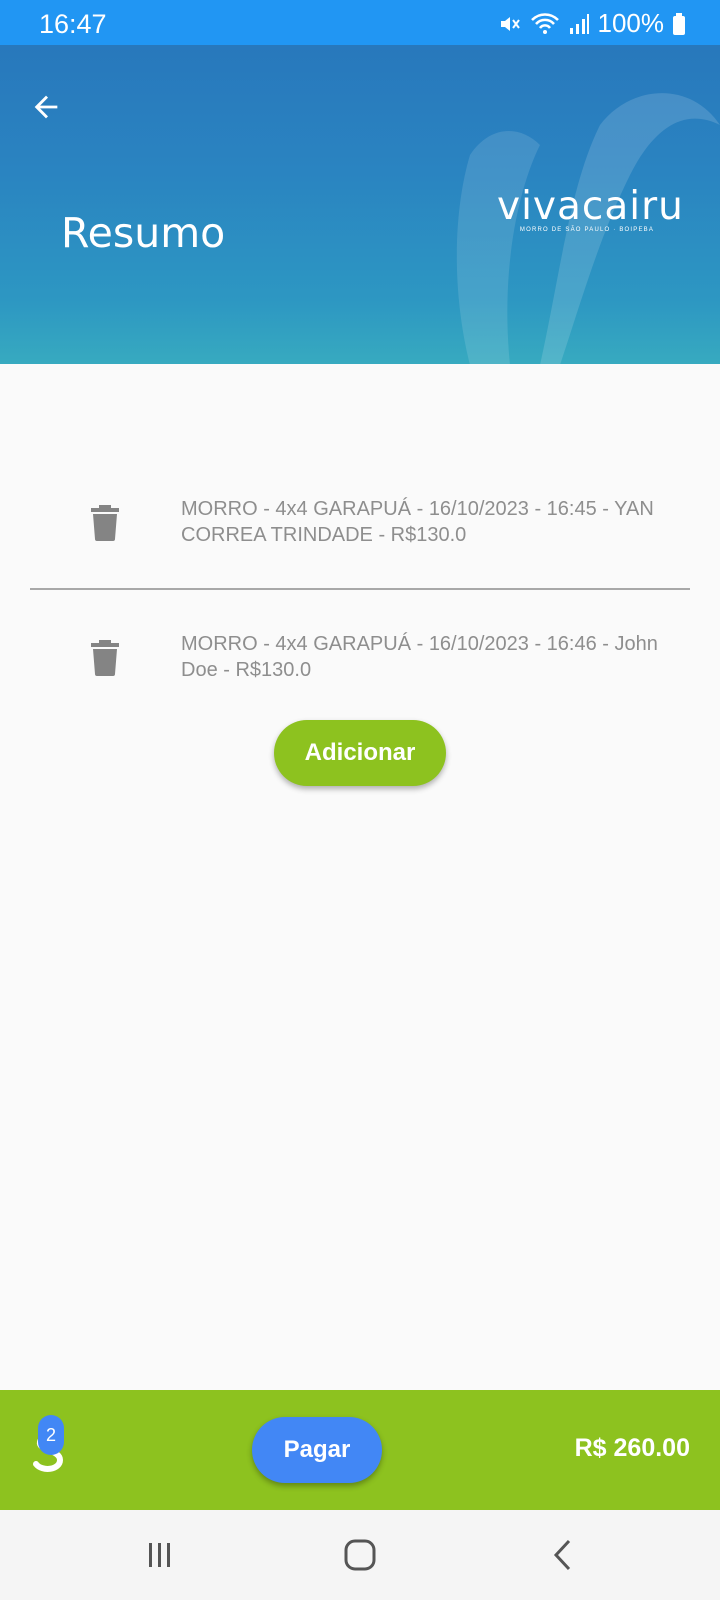 Image resolution: width=720 pixels, height=1600 pixels. What do you see at coordinates (360, 753) in the screenshot?
I see `add-button: Adicionar` at bounding box center [360, 753].